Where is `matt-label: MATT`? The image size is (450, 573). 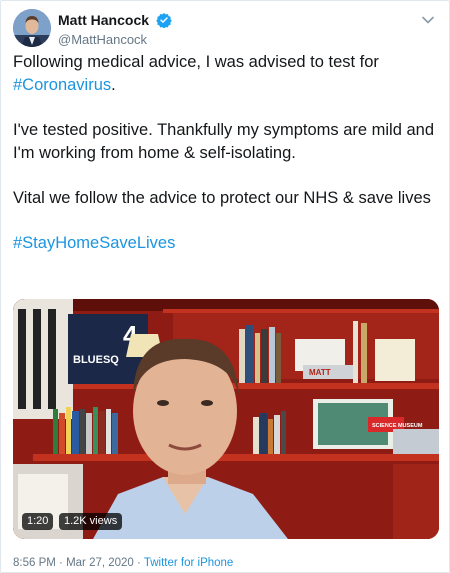 matt-label: MATT is located at coordinates (320, 372).